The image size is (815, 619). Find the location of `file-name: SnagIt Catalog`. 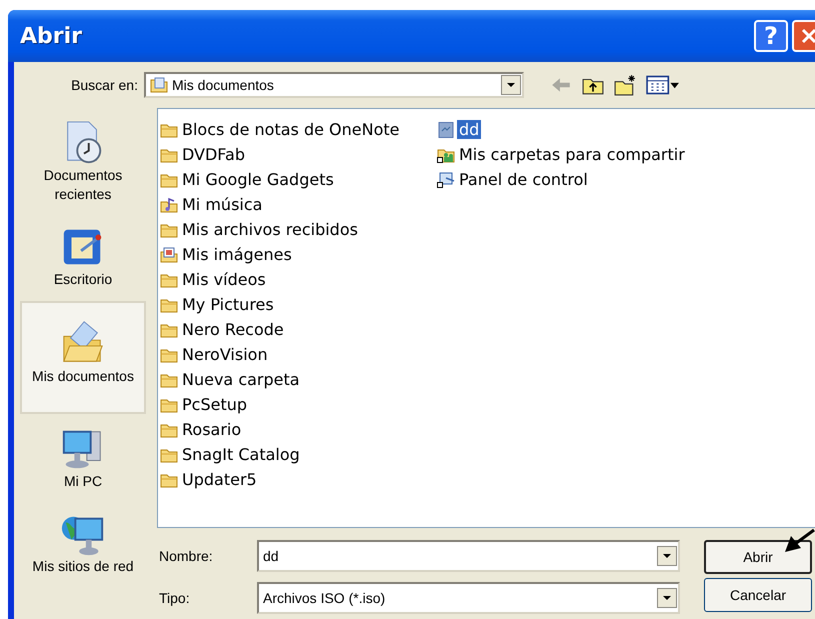

file-name: SnagIt Catalog is located at coordinates (241, 454).